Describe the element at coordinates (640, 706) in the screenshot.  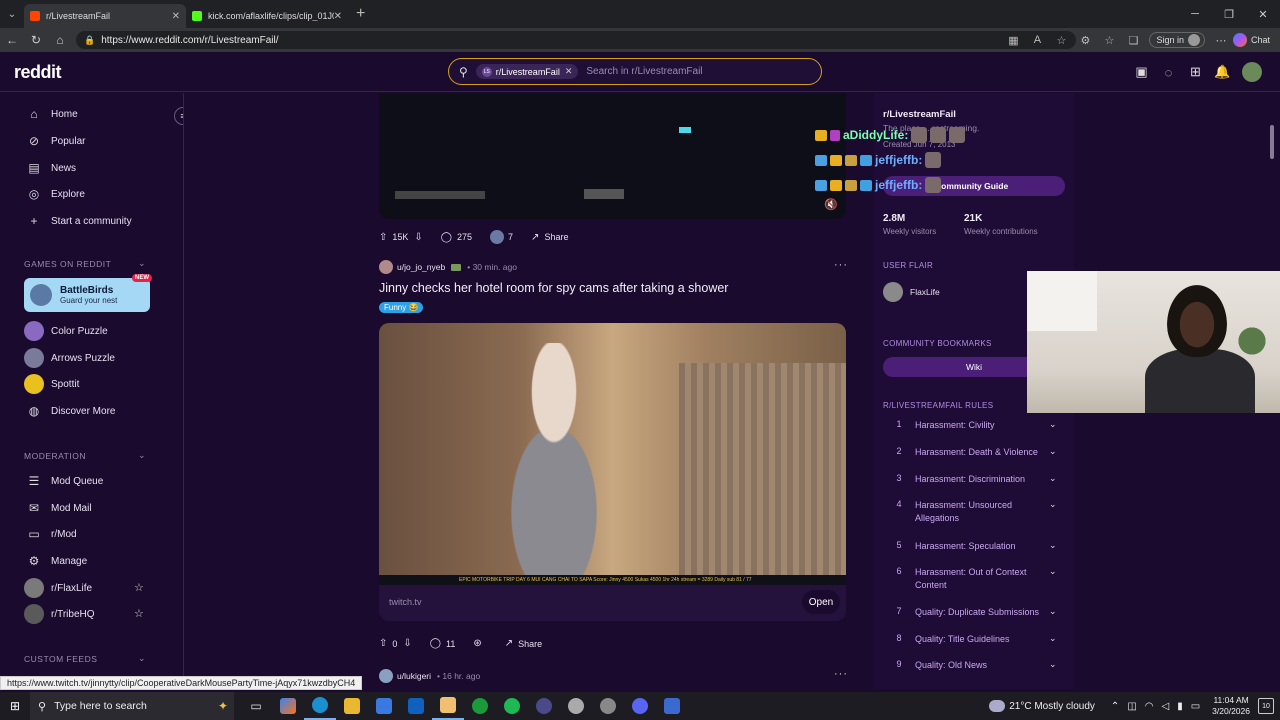
I see `discord-app-icon` at that location.